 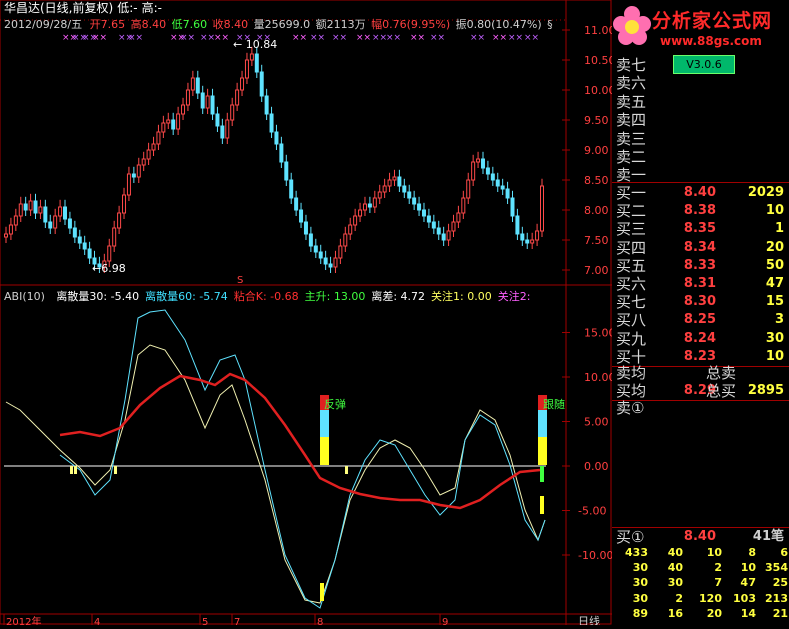 I want to click on sell-level: 卖四, so click(x=701, y=120).